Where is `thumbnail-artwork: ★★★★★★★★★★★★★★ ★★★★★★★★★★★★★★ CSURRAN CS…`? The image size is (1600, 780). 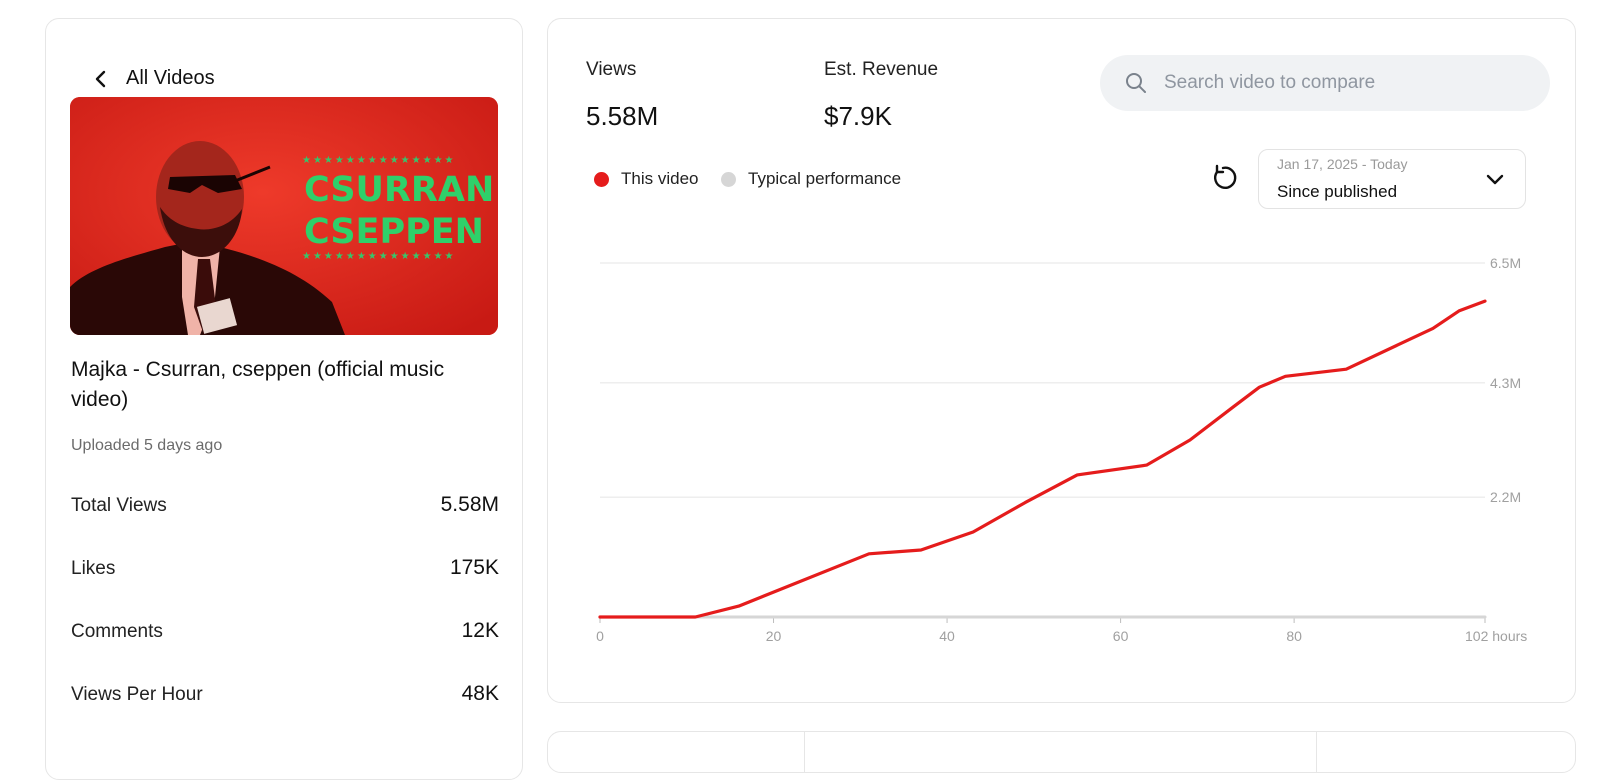
thumbnail-artwork: ★★★★★★★★★★★★★★ ★★★★★★★★★★★★★★ CSURRAN CS… is located at coordinates (284, 216).